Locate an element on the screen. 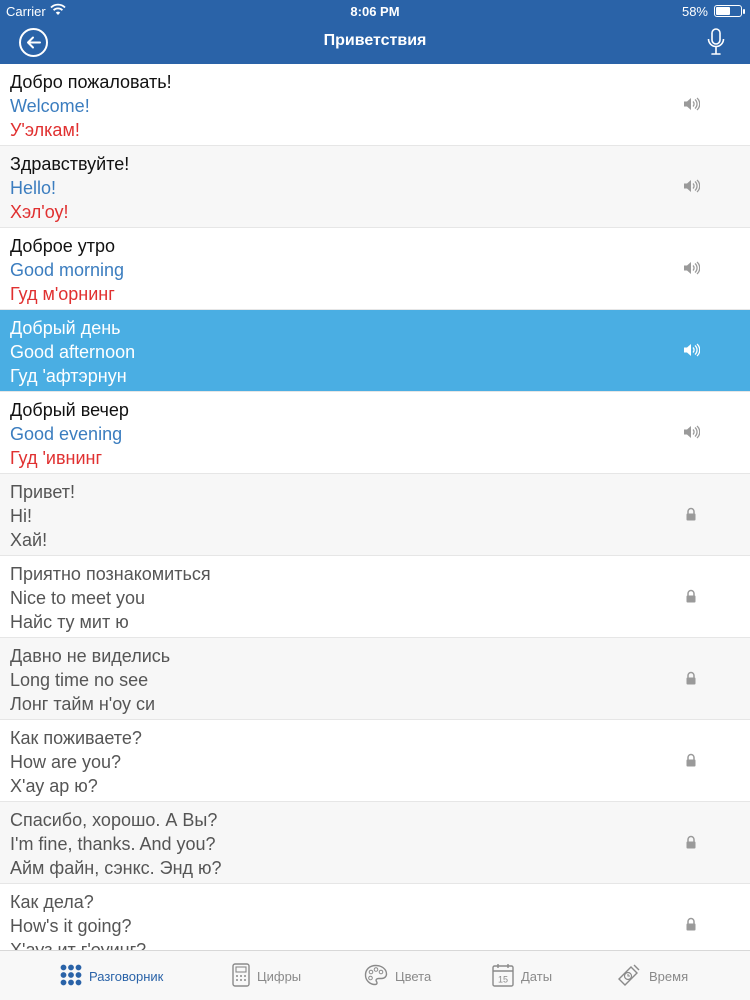 The width and height of the screenshot is (750, 1000). phrase-transcription: Хэл'оу! is located at coordinates (39, 212).